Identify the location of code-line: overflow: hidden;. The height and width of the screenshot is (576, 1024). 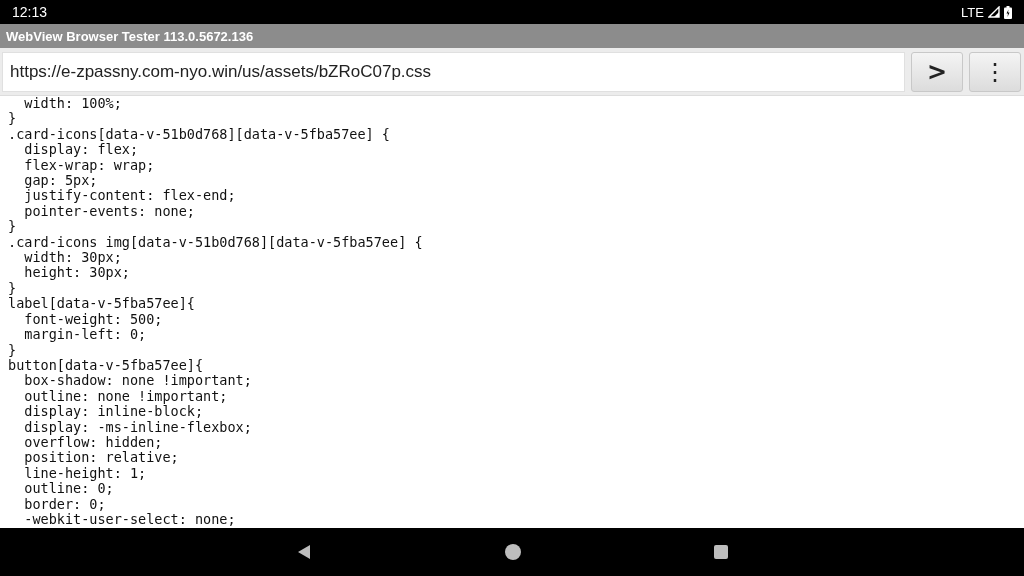
(93, 442).